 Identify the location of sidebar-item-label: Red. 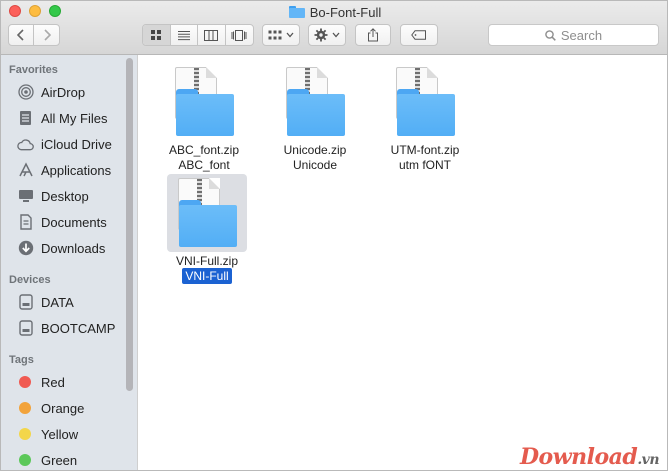
(53, 382).